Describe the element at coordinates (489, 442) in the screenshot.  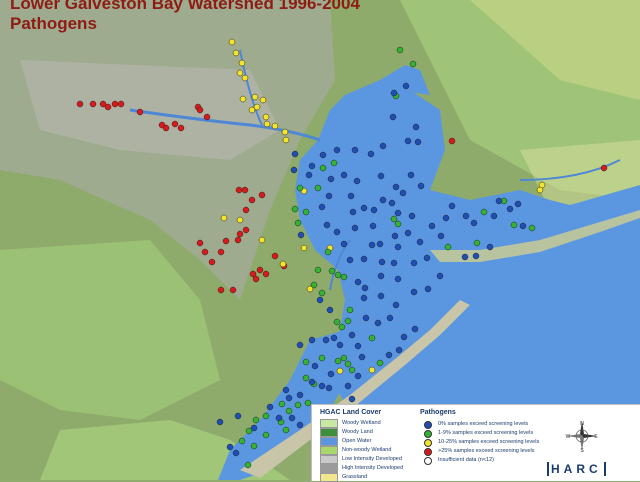
I see `pathogen-label: 10-25% samples exceed screening levels` at that location.